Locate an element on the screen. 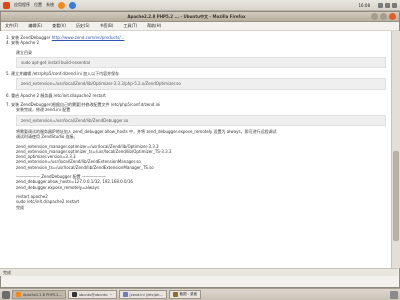 The width and height of the screenshot is (400, 300). taskbar-item-terminal: ubuntu@ubuntu: ~ is located at coordinates (92, 294).